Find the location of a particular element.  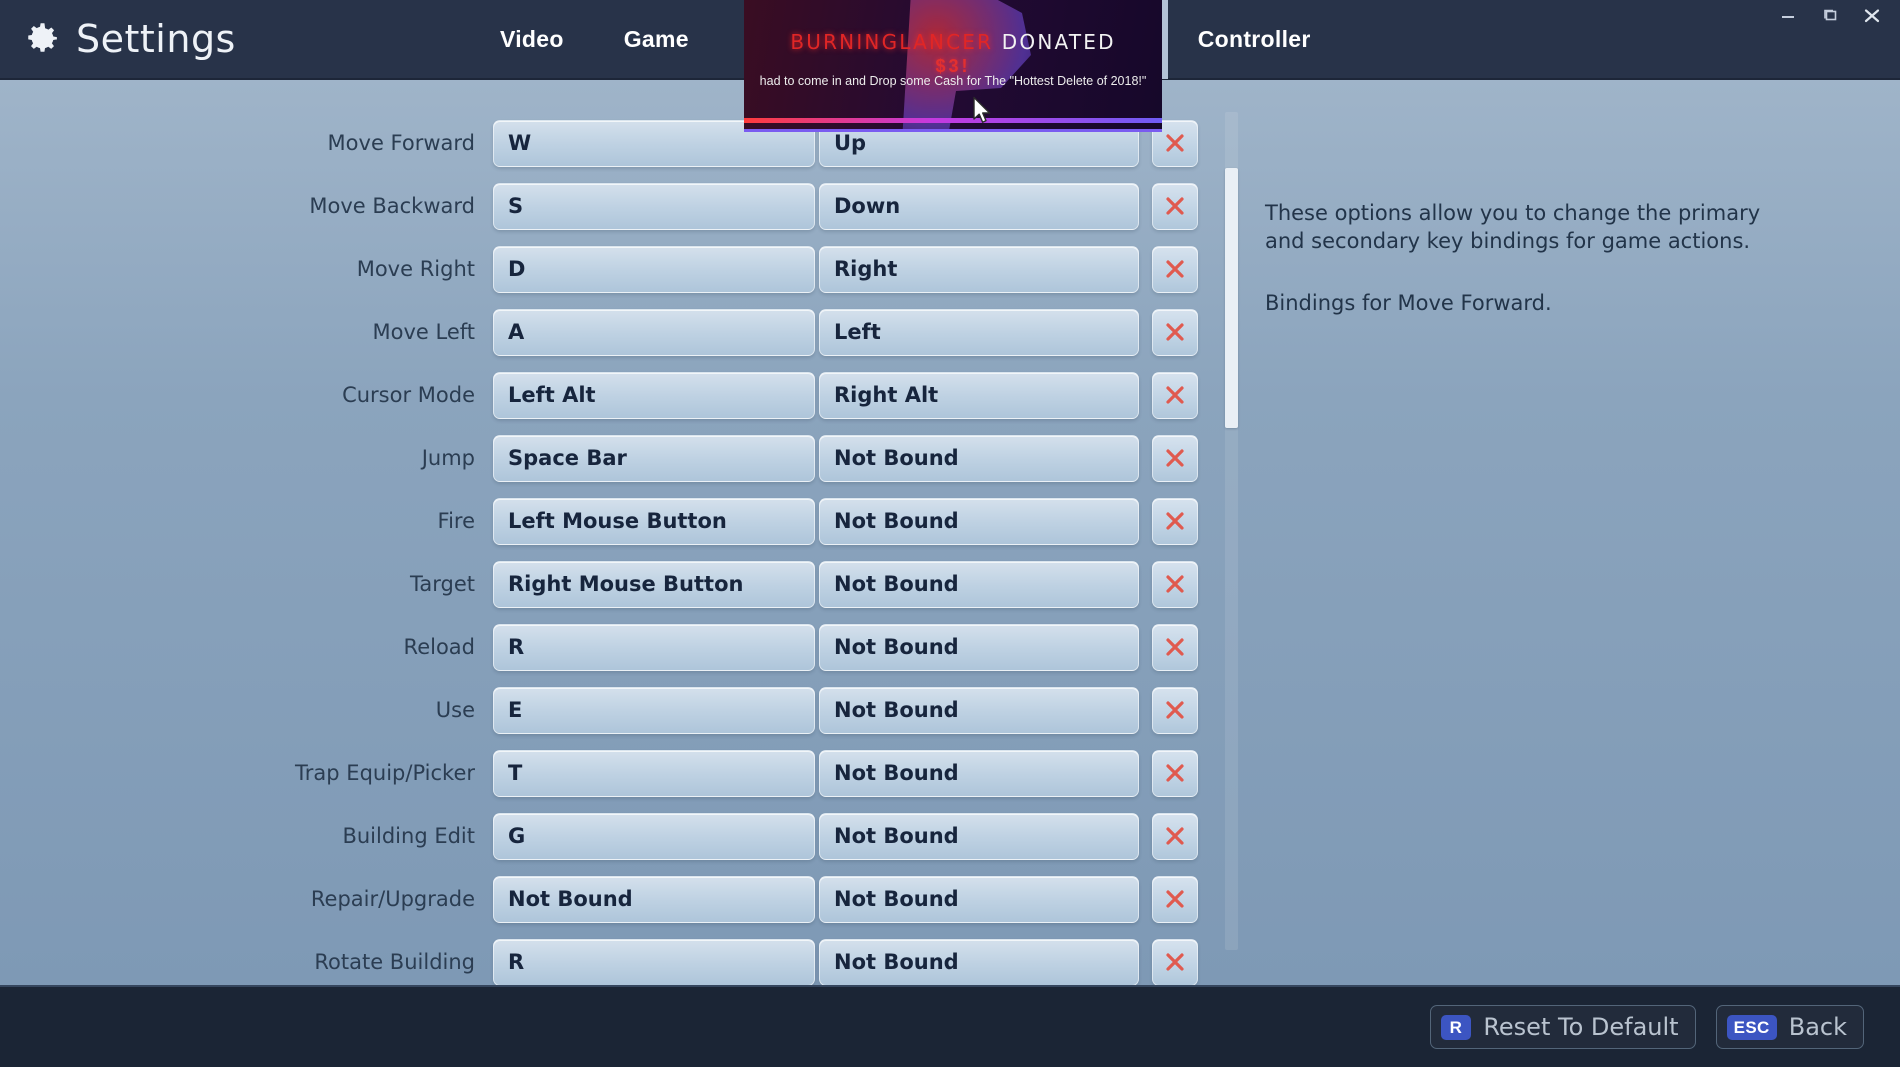

binding-action-label: Repair/Upgrade is located at coordinates (392, 899).